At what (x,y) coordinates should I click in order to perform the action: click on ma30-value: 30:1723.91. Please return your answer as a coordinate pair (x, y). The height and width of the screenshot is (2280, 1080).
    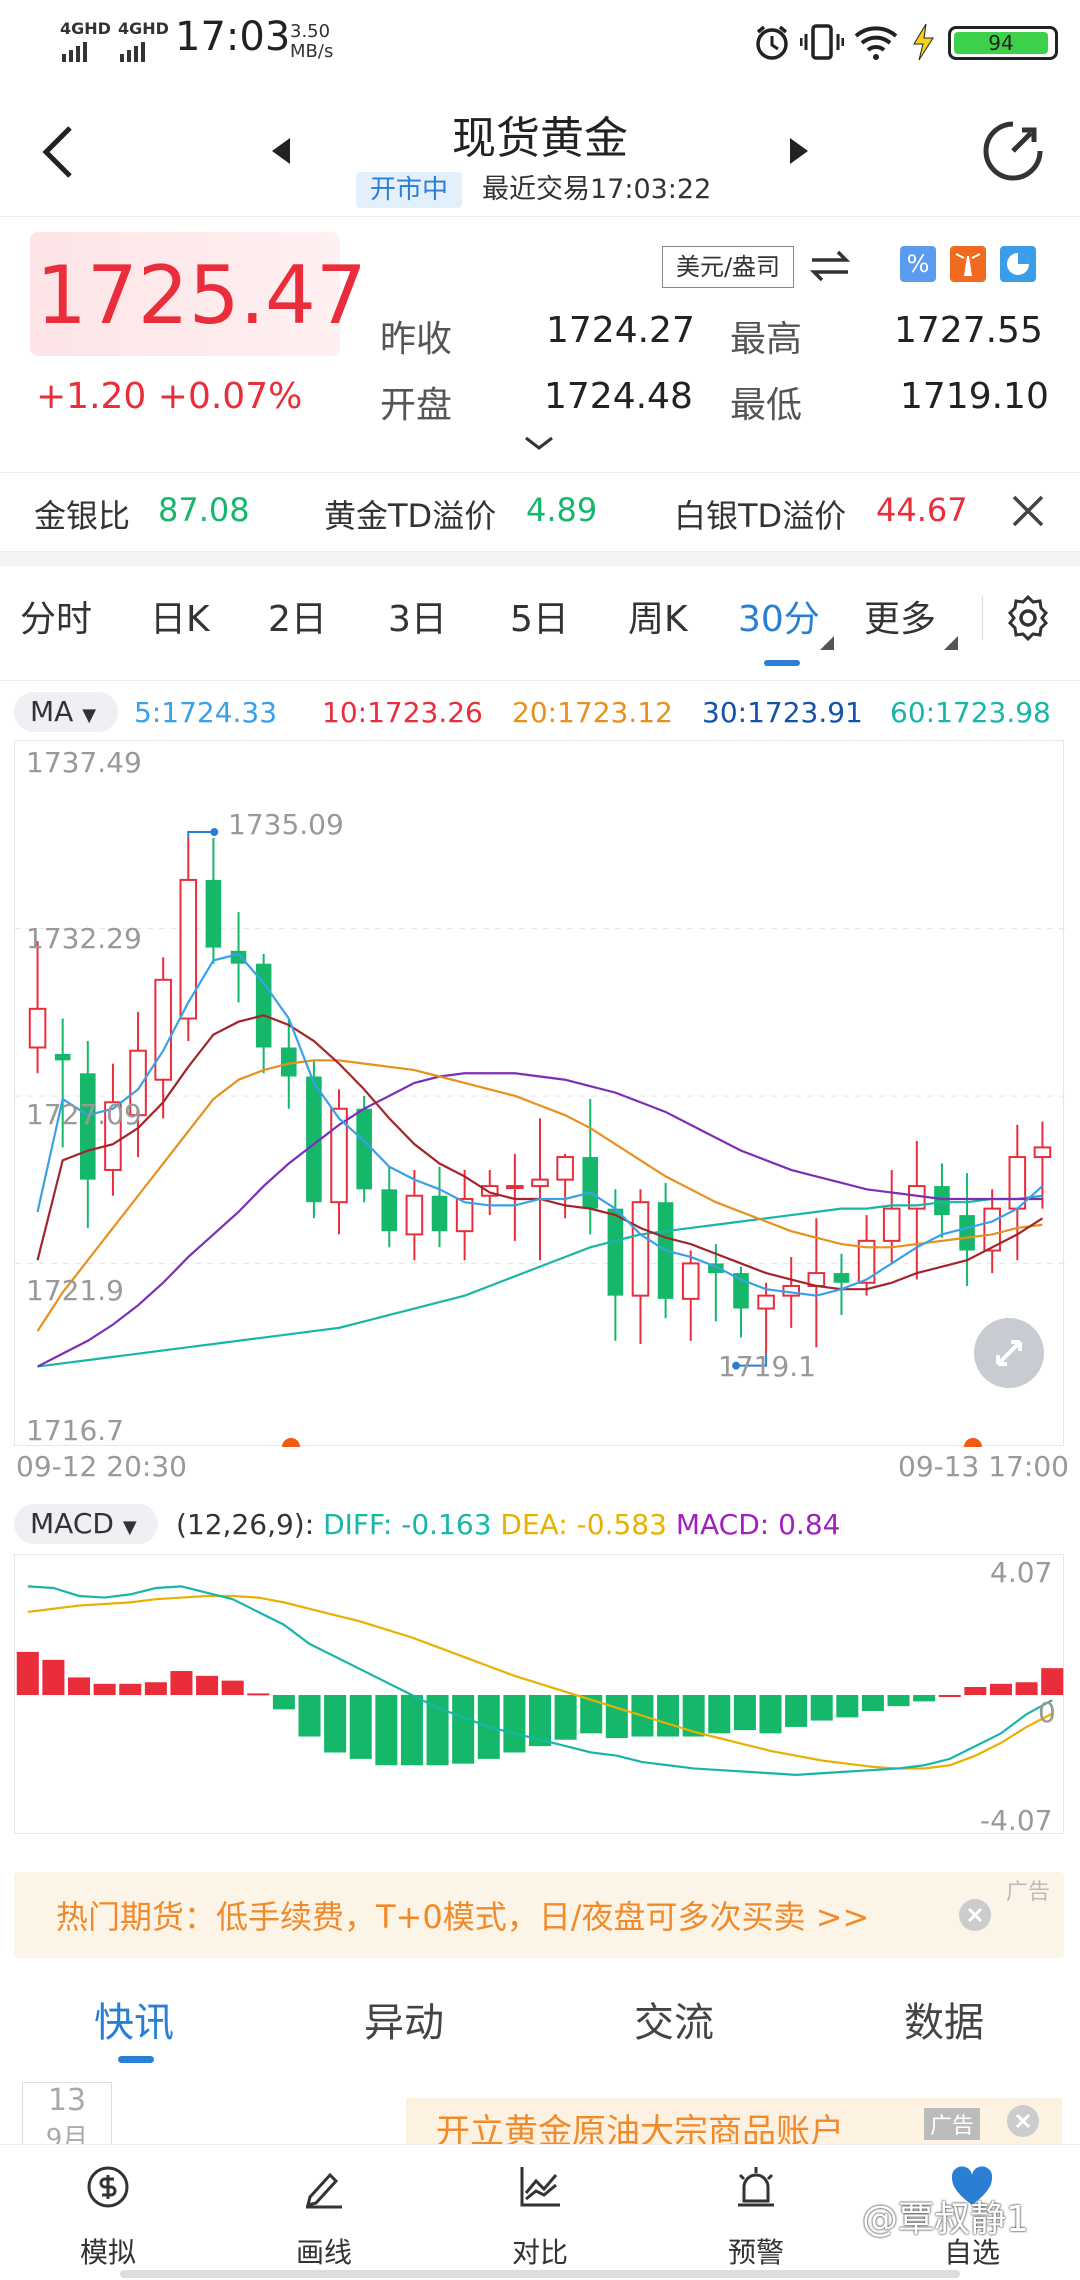
    Looking at the image, I should click on (782, 712).